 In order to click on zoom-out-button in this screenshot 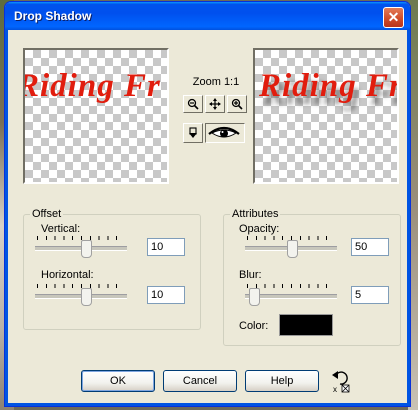, I will do `click(193, 104)`.